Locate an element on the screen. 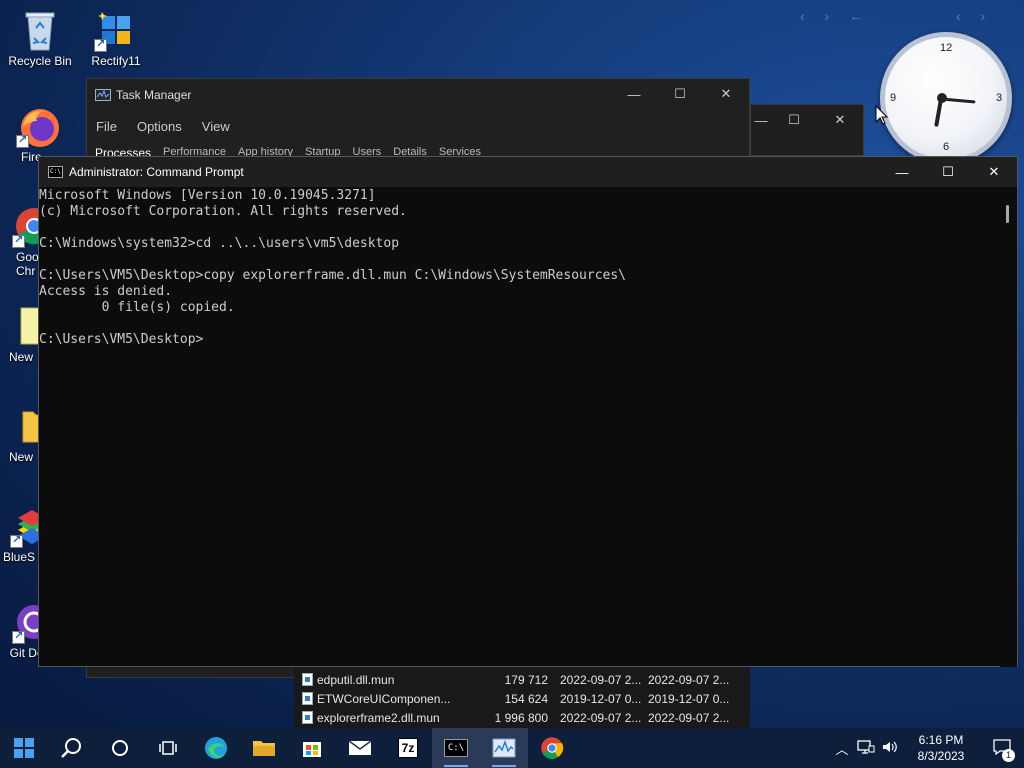 The width and height of the screenshot is (1024, 768). cortana-circle-icon is located at coordinates (120, 748).